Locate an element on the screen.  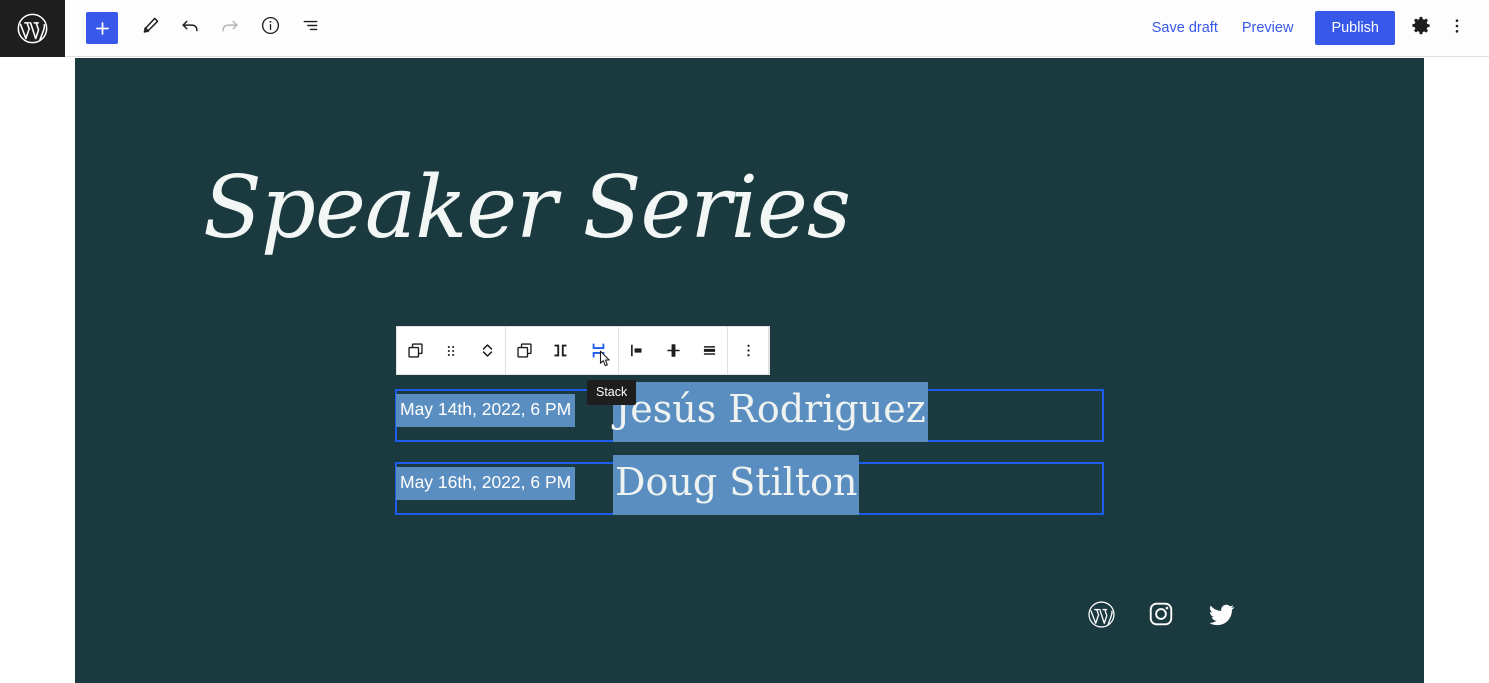
align-center-button is located at coordinates (673, 350).